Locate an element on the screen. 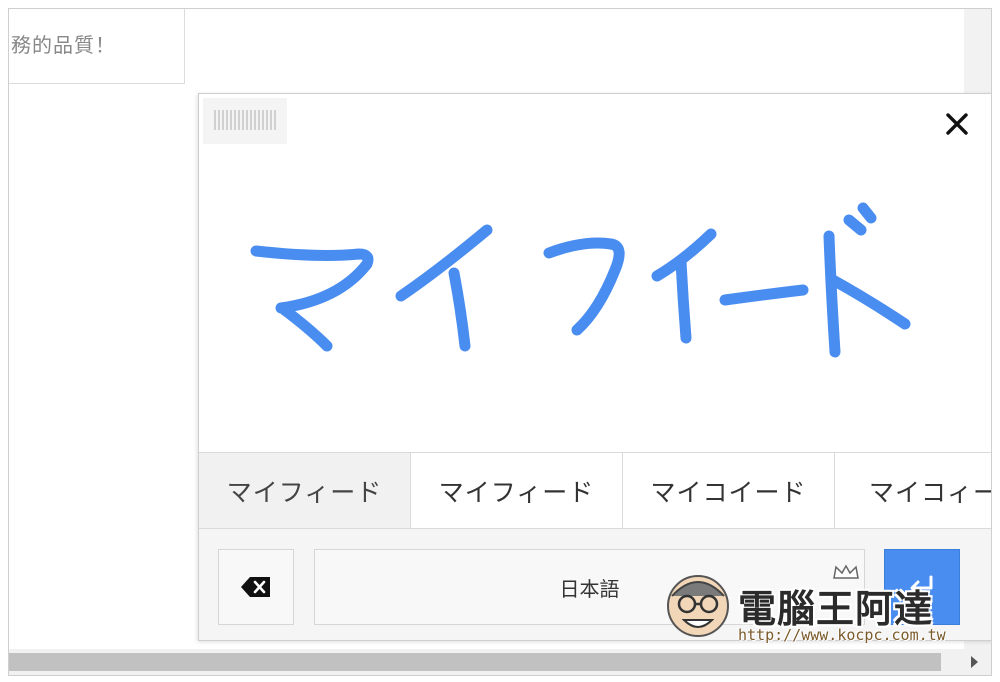  stroke-chouon is located at coordinates (764, 295).